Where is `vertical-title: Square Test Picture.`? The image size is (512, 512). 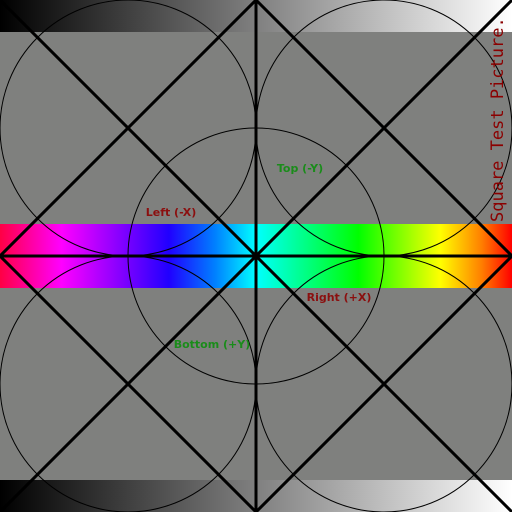
vertical-title: Square Test Picture. is located at coordinates (498, 119).